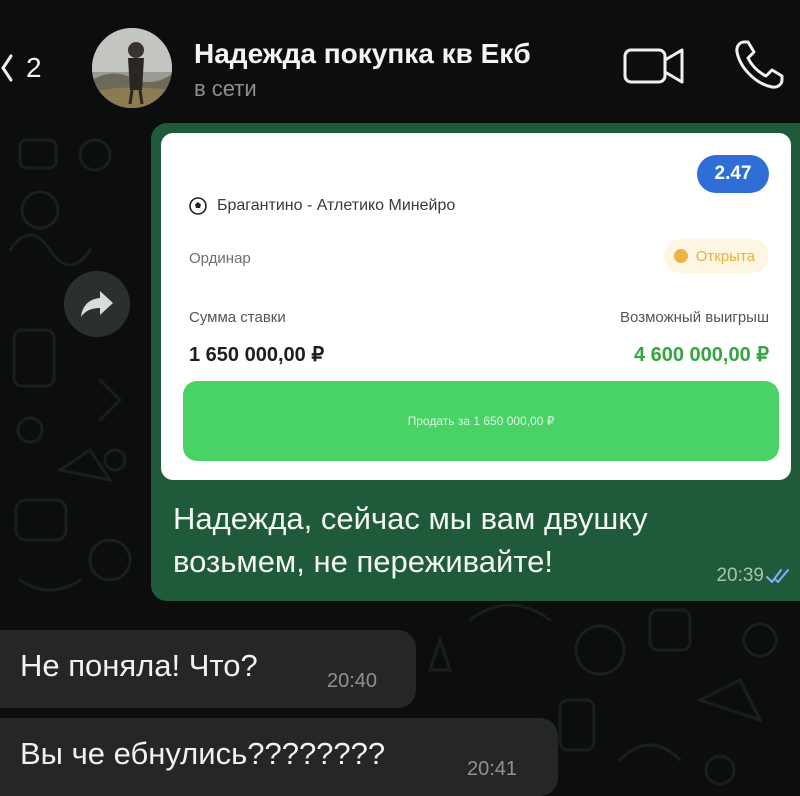  Describe the element at coordinates (225, 88) in the screenshot. I see `contact-status: в сети` at that location.